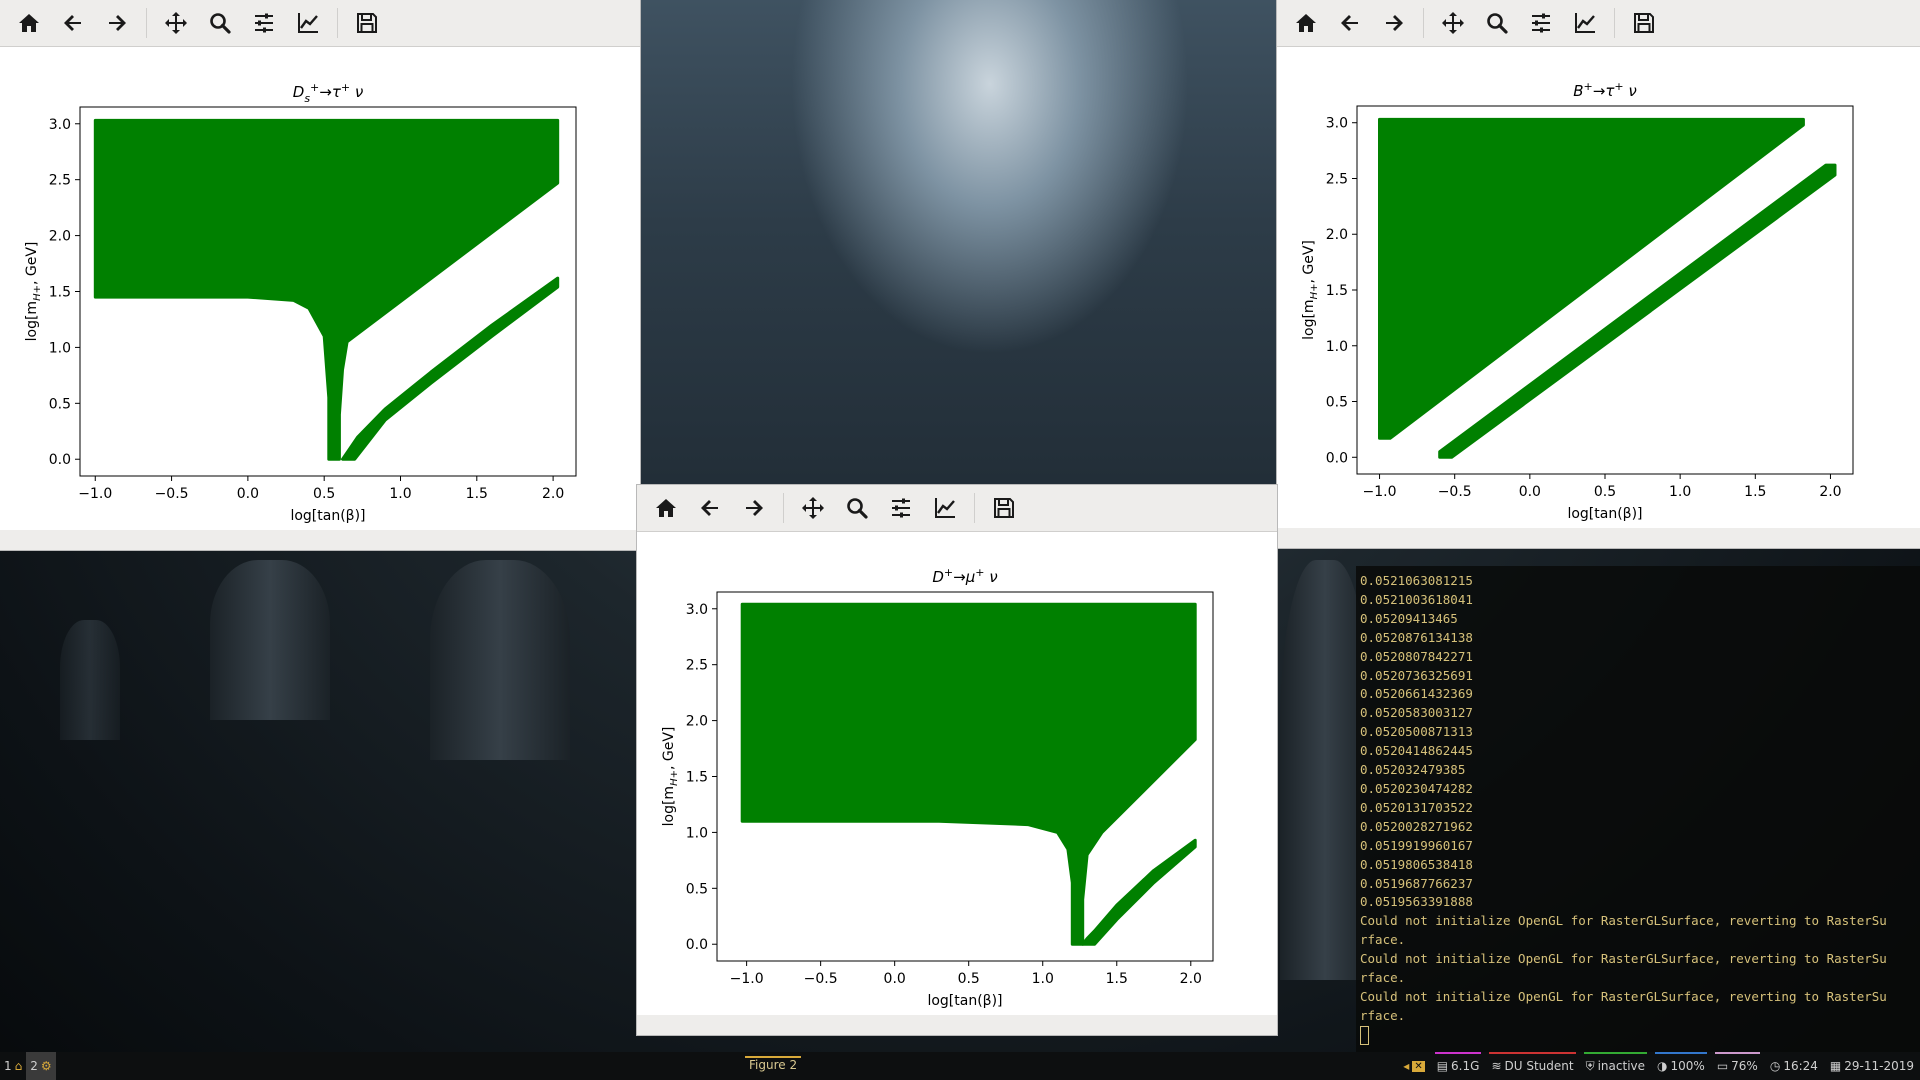  Describe the element at coordinates (1539, 1066) in the screenshot. I see `network-name: DU Student` at that location.